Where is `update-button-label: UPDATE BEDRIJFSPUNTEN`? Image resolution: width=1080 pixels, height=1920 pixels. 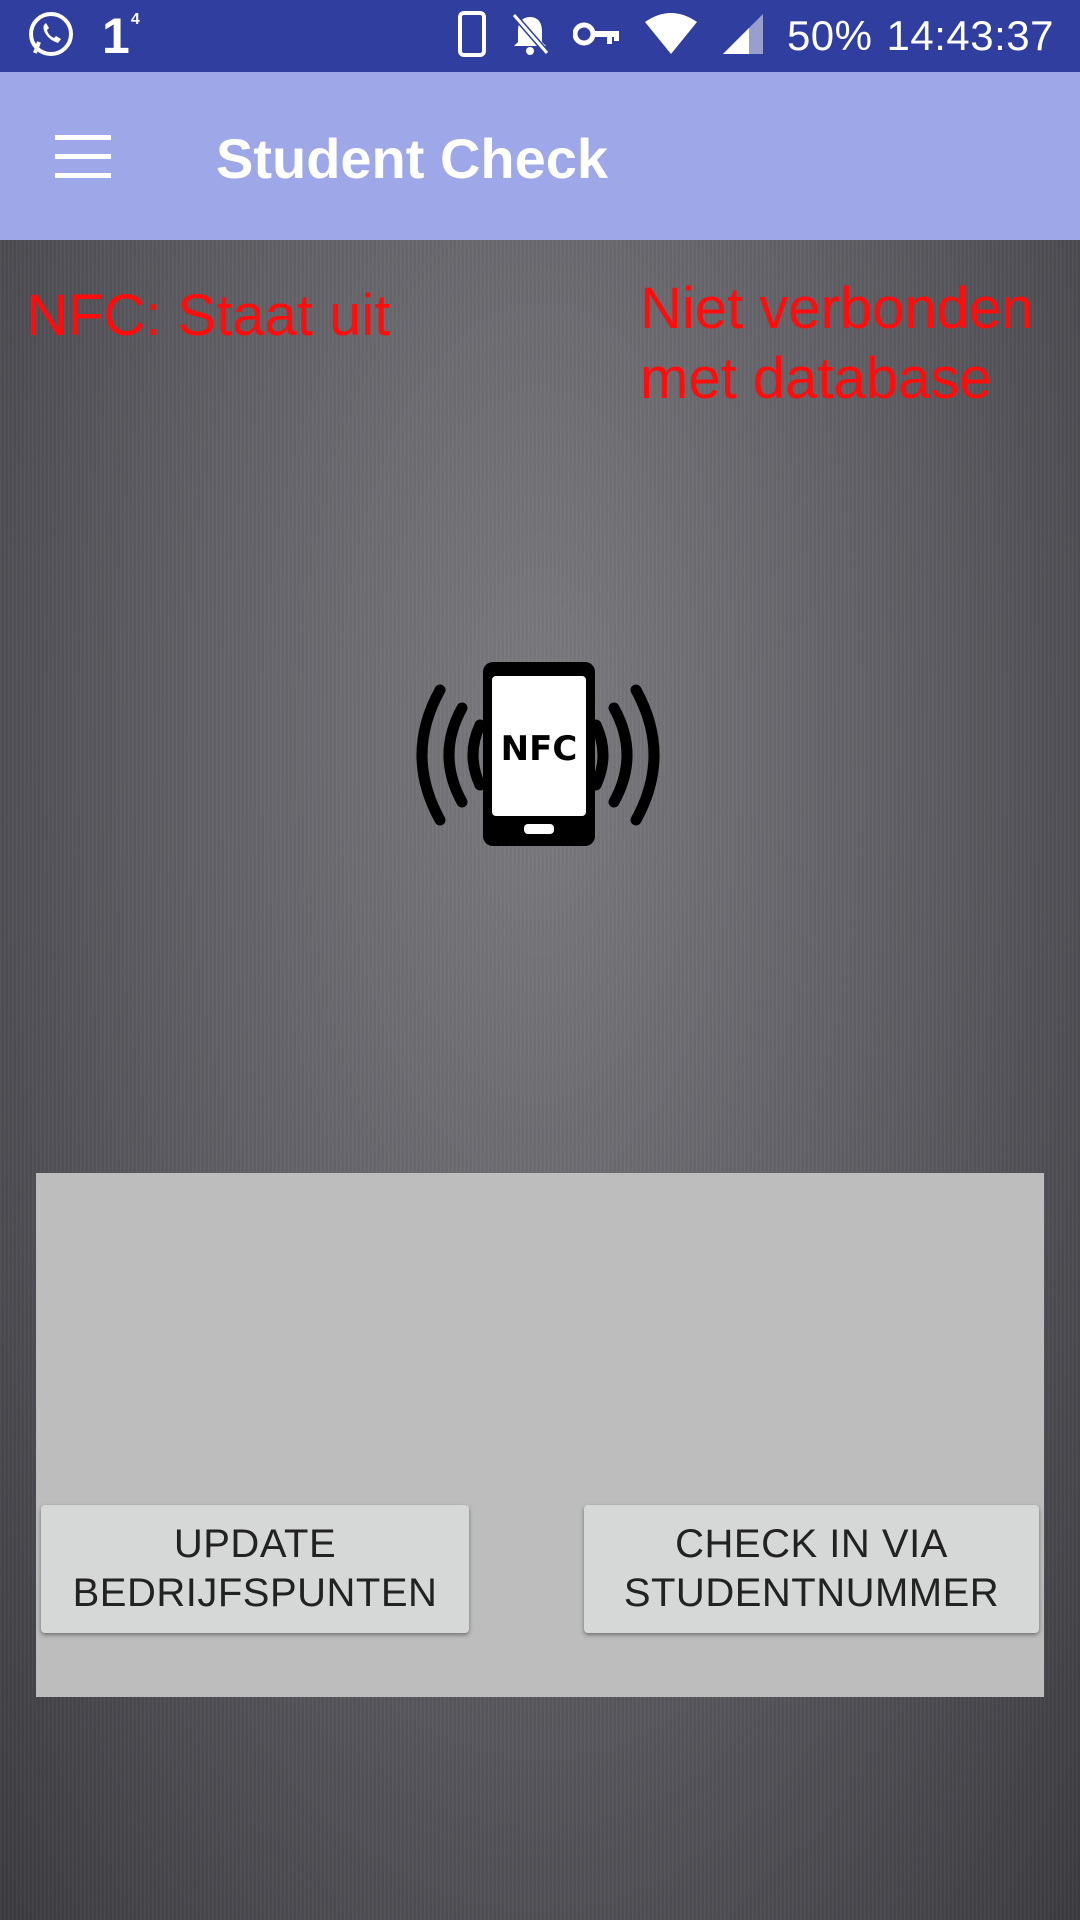 update-button-label: UPDATE BEDRIJFSPUNTEN is located at coordinates (255, 1569).